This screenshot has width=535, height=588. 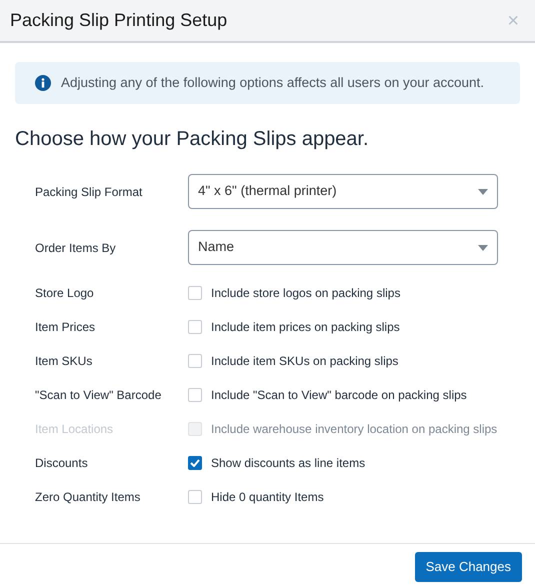 I want to click on checkmark-icon, so click(x=195, y=463).